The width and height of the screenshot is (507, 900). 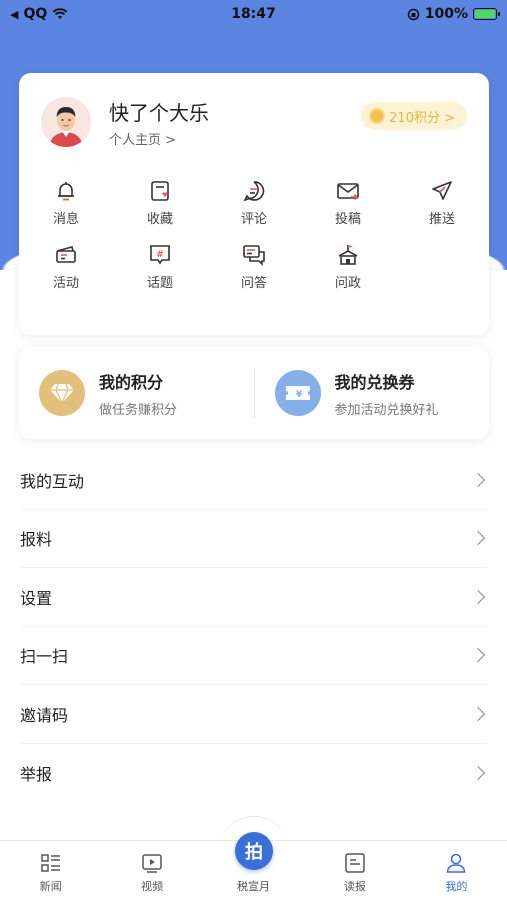 I want to click on orientation-lock-icon, so click(x=413, y=14).